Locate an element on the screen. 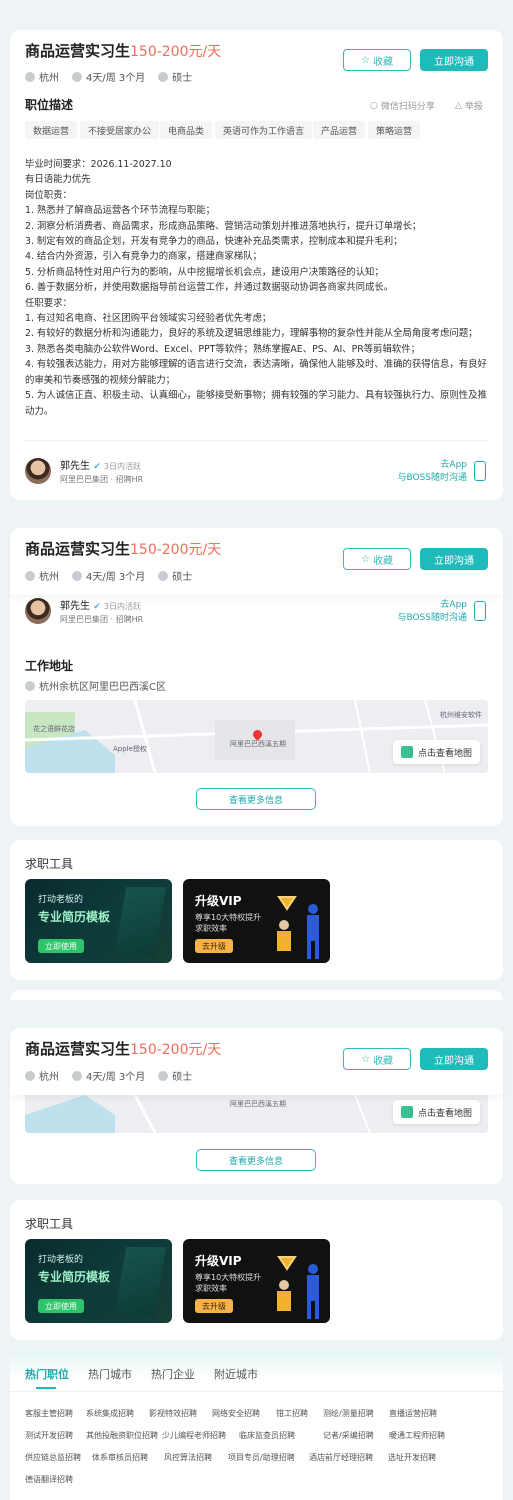 The width and height of the screenshot is (513, 1500). hot-link: 客服主管招聘 is located at coordinates (49, 1413).